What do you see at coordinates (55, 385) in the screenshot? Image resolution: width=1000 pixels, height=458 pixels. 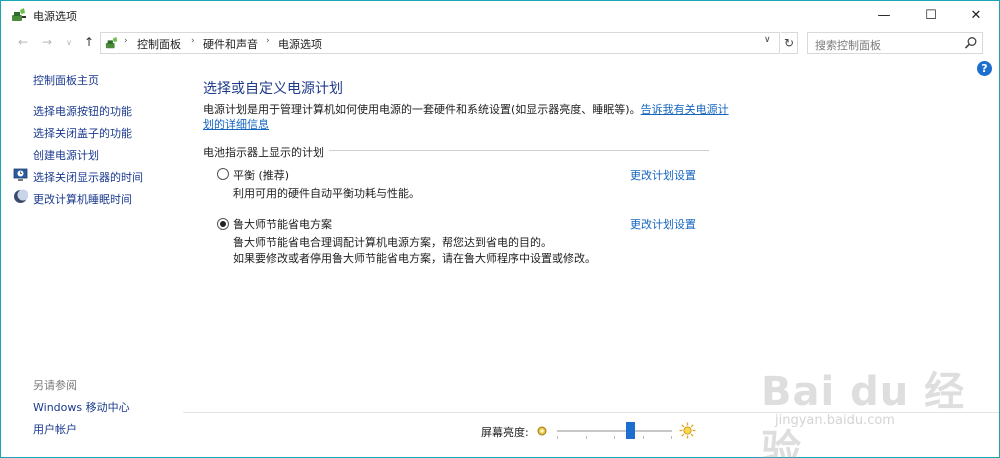 I see `see-also-heading: 另请参阅` at bounding box center [55, 385].